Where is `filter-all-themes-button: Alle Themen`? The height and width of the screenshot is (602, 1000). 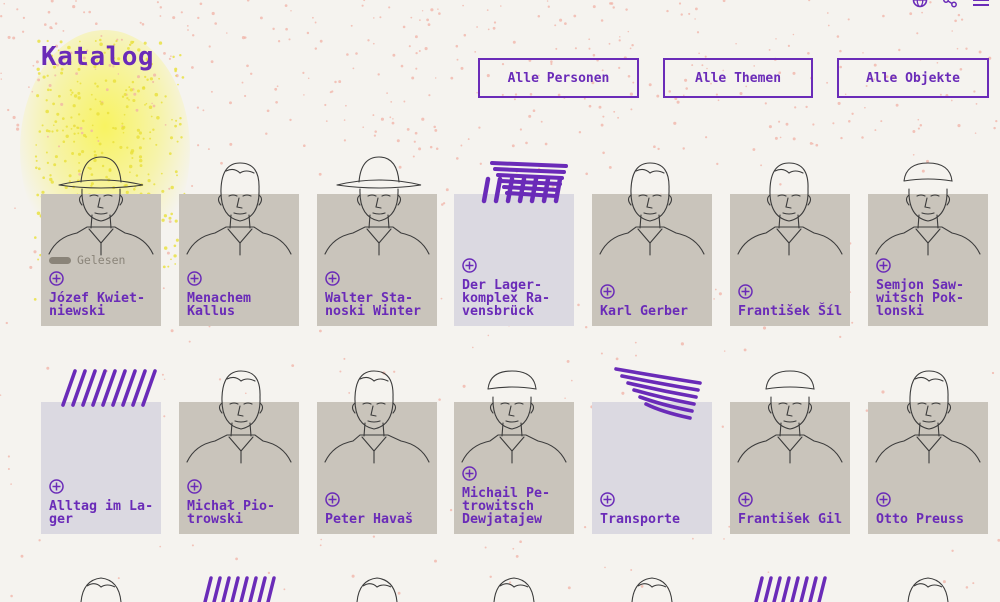 filter-all-themes-button: Alle Themen is located at coordinates (738, 78).